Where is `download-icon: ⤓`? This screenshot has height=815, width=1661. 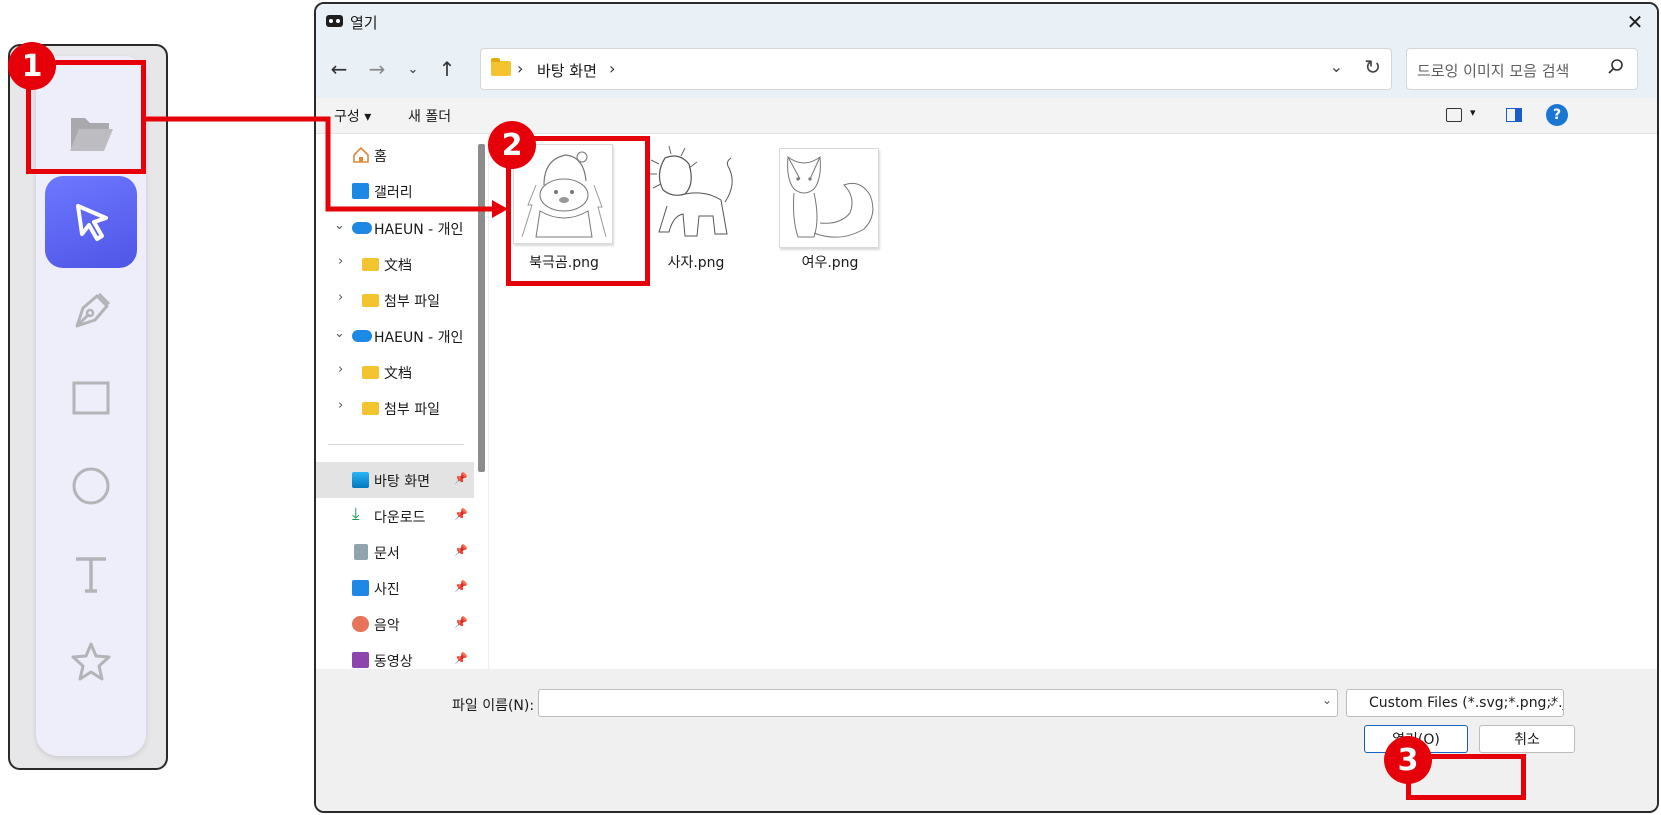 download-icon: ⤓ is located at coordinates (356, 514).